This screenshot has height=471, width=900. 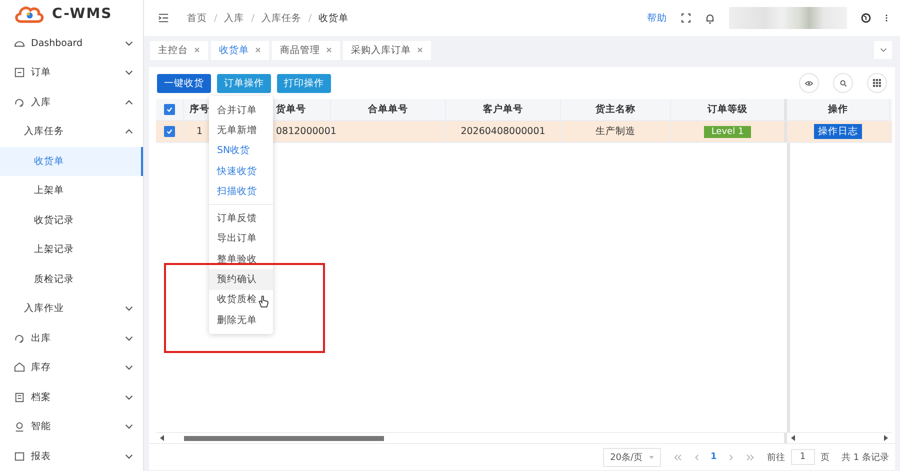 What do you see at coordinates (241, 300) in the screenshot?
I see `menu-item: 收货质检` at bounding box center [241, 300].